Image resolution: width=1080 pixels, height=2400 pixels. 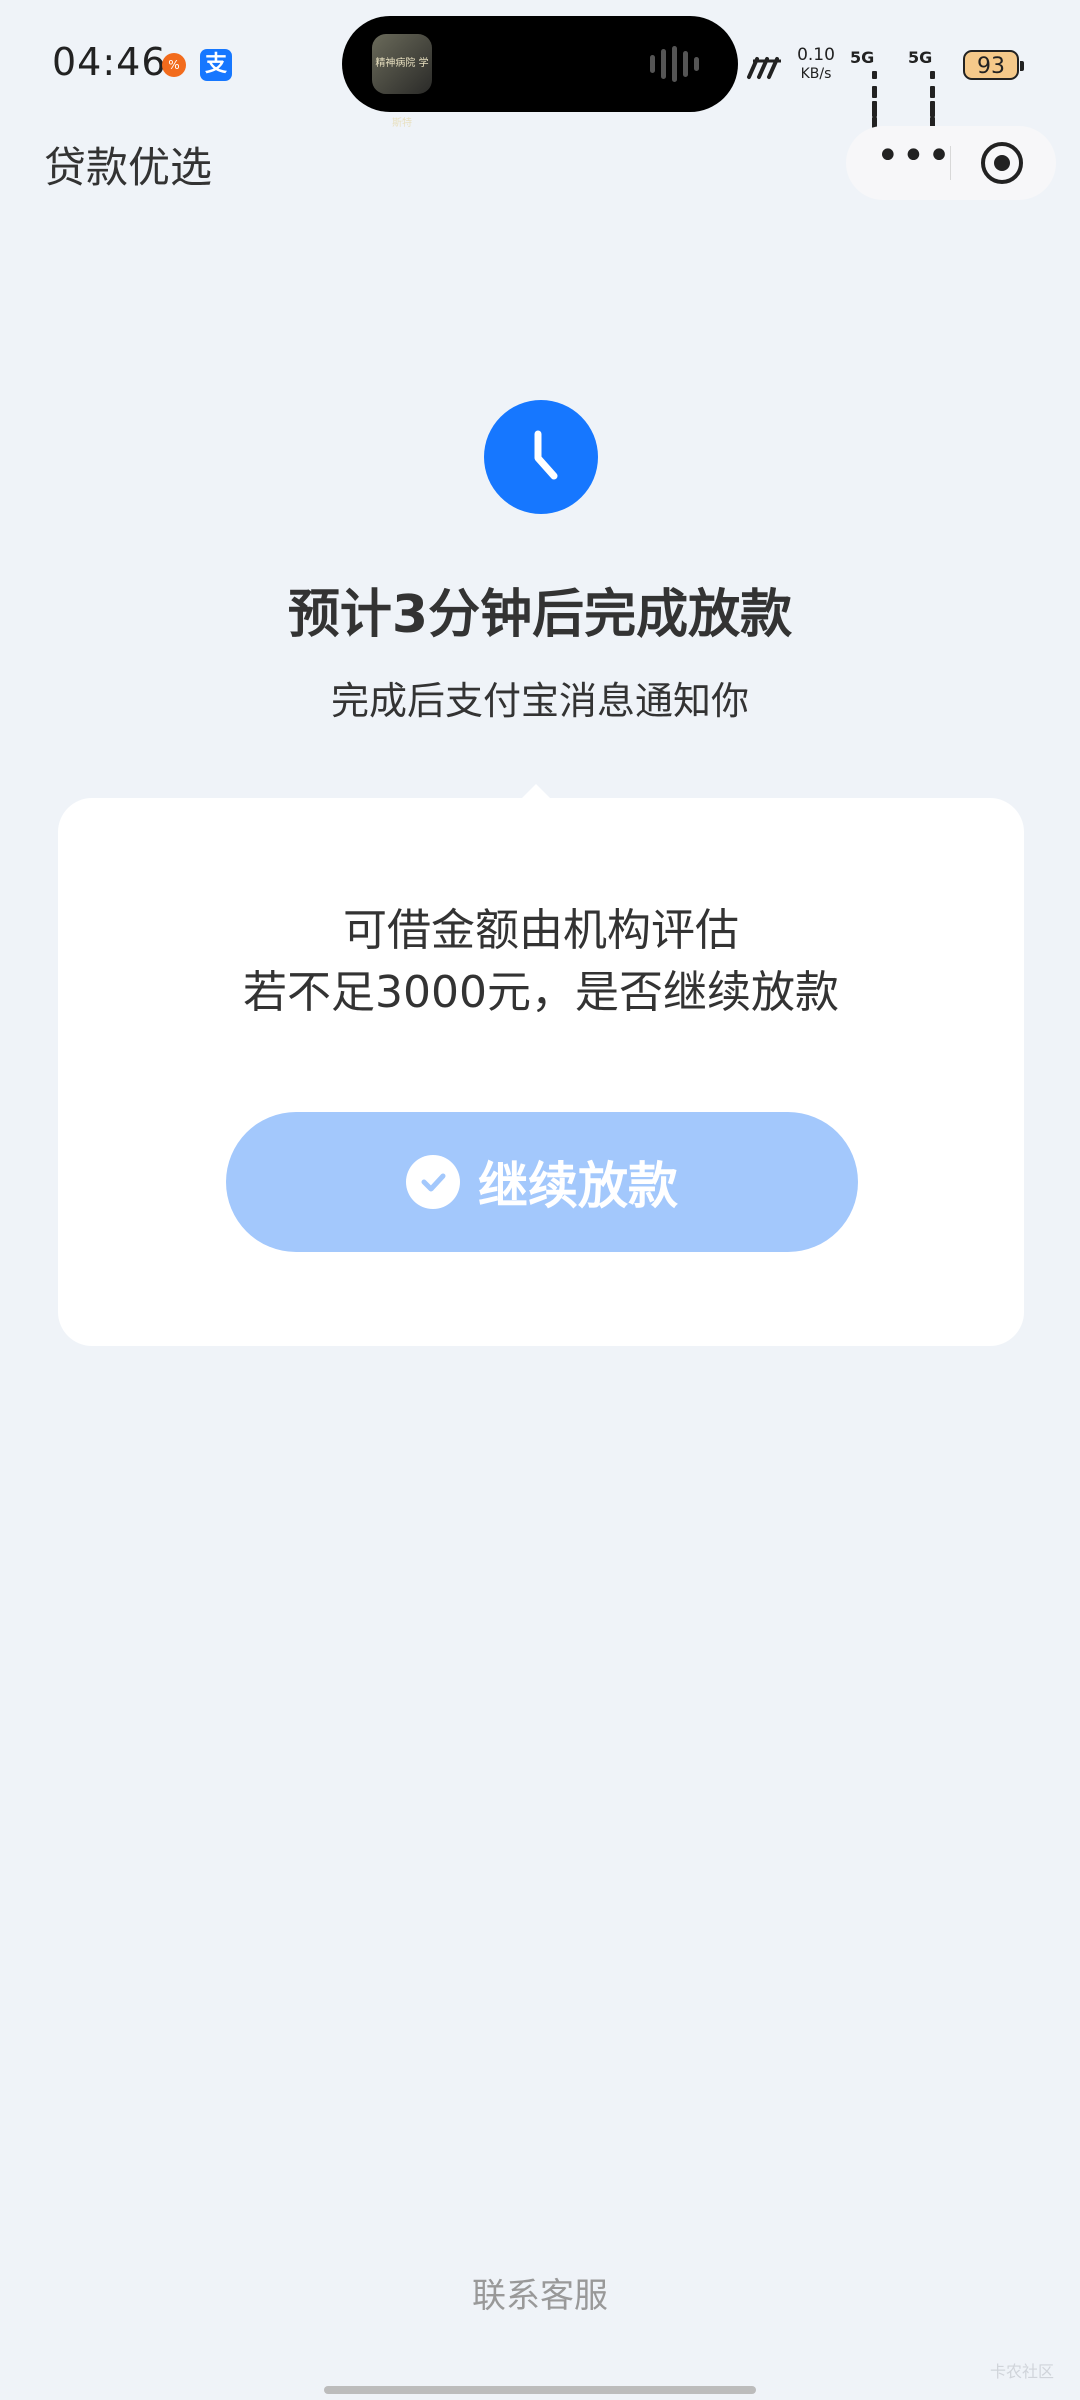 I want to click on card-text-line-1: 可借金额由机构评估, so click(x=541, y=930).